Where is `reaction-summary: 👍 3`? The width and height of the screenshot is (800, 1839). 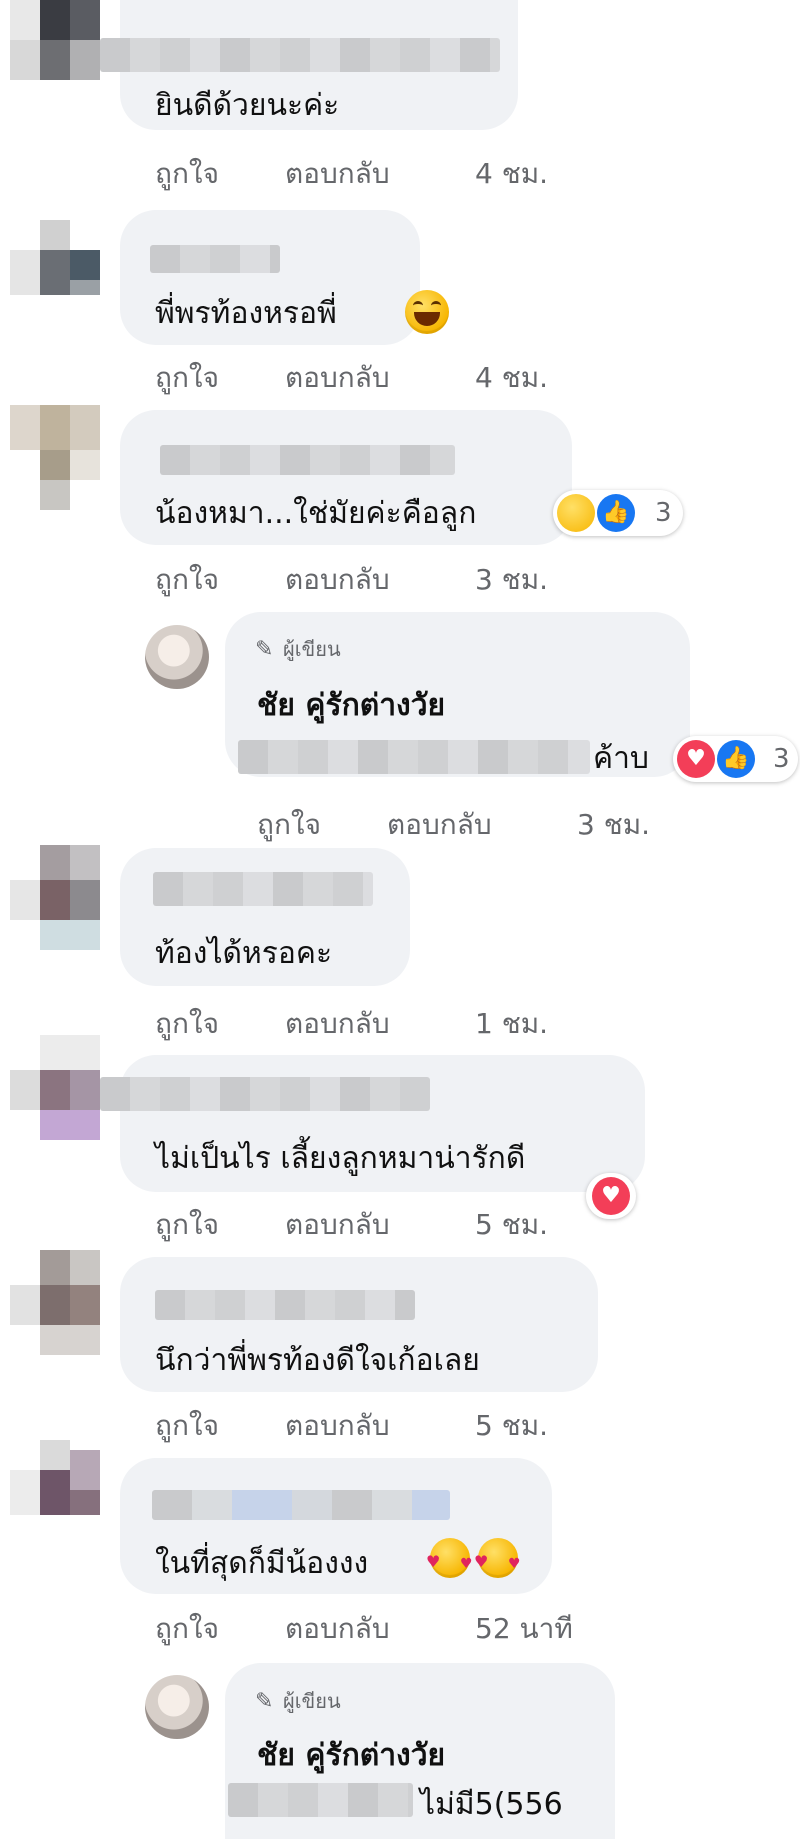 reaction-summary: 👍 3 is located at coordinates (618, 513).